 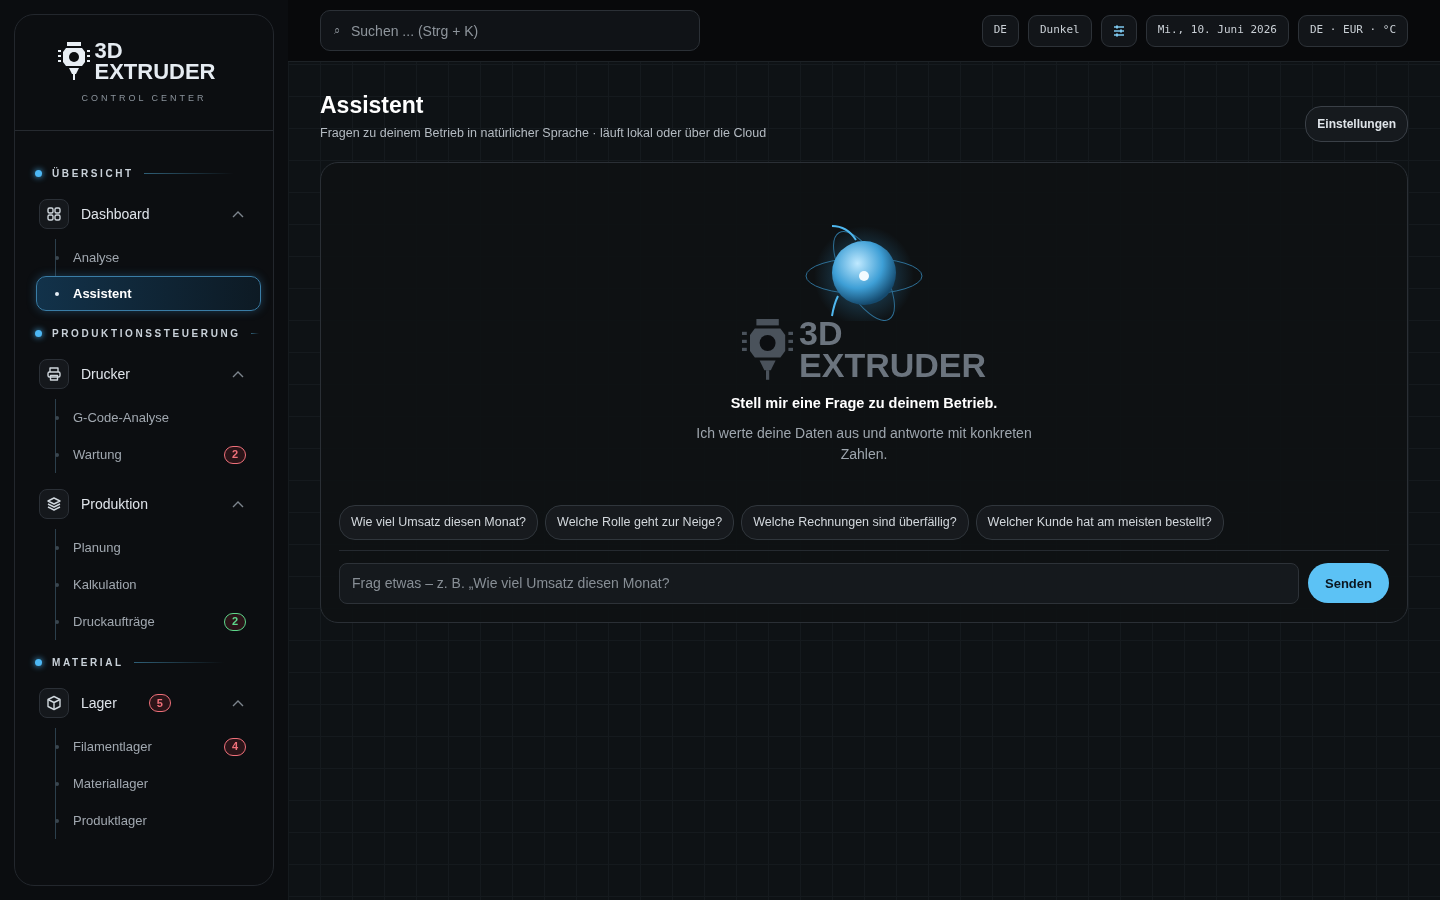 I want to click on nav-group-label: Dashboard, so click(x=115, y=214).